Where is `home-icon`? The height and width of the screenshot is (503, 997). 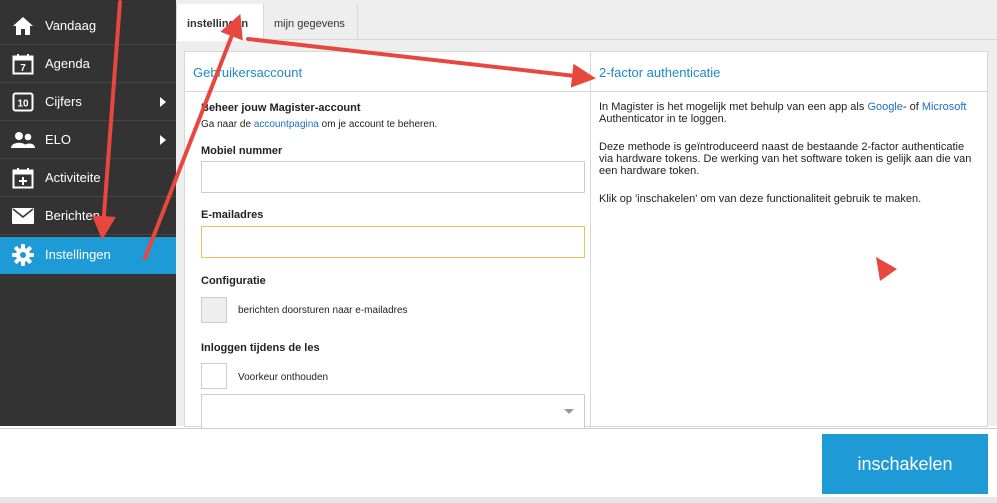 home-icon is located at coordinates (23, 26).